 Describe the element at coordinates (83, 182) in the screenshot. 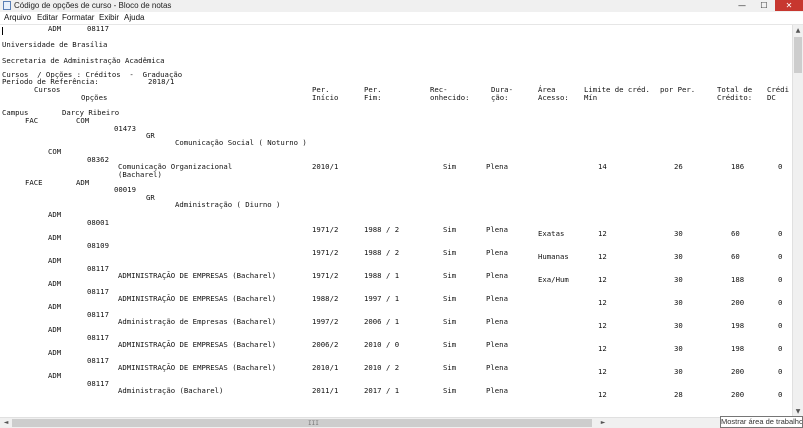

I see `face-code: ADM` at that location.